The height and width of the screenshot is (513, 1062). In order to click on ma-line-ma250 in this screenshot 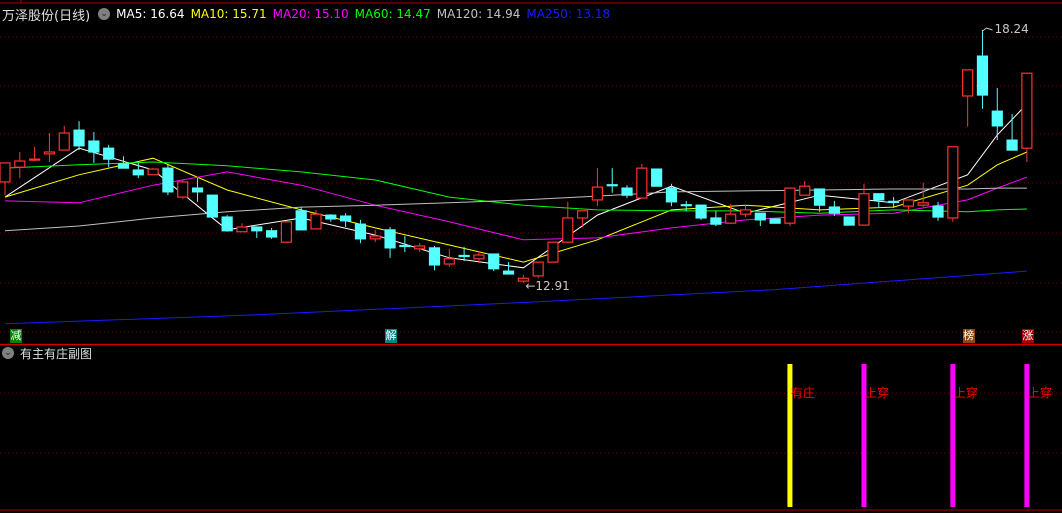, I will do `click(515, 297)`.